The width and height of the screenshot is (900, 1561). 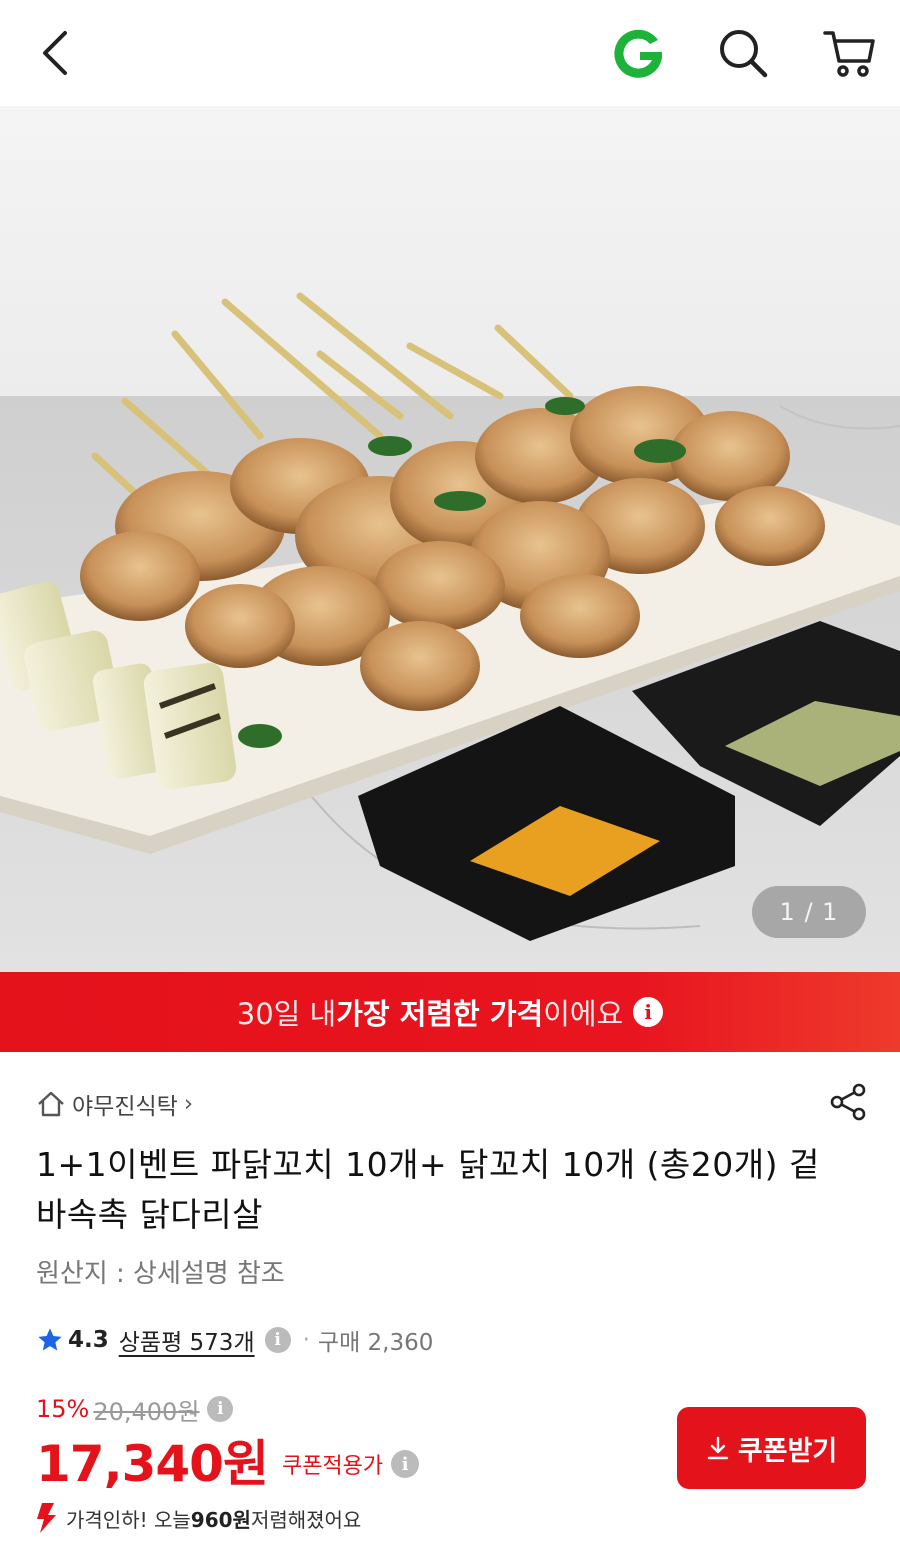 I want to click on discount-row: 15% 20,400원 i, so click(x=135, y=1409).